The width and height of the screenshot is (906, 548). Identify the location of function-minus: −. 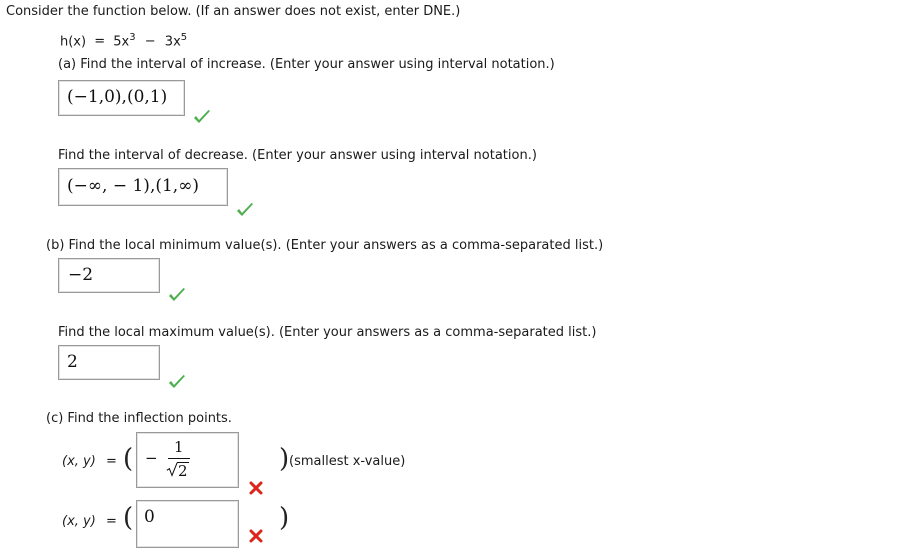
(150, 42).